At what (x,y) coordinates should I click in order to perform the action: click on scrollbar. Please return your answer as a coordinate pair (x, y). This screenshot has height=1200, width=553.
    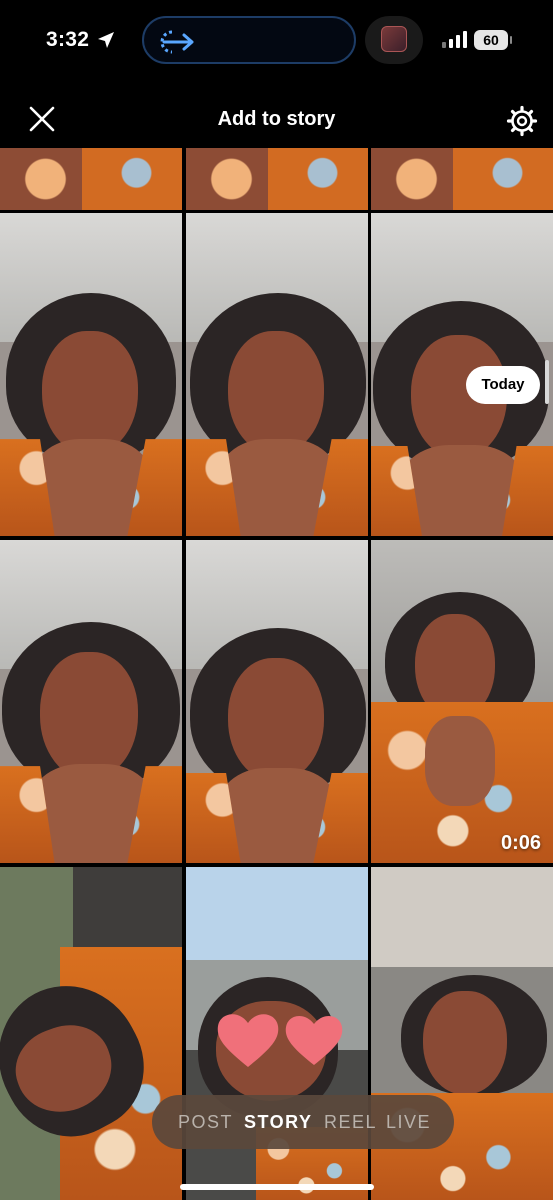
    Looking at the image, I should click on (547, 382).